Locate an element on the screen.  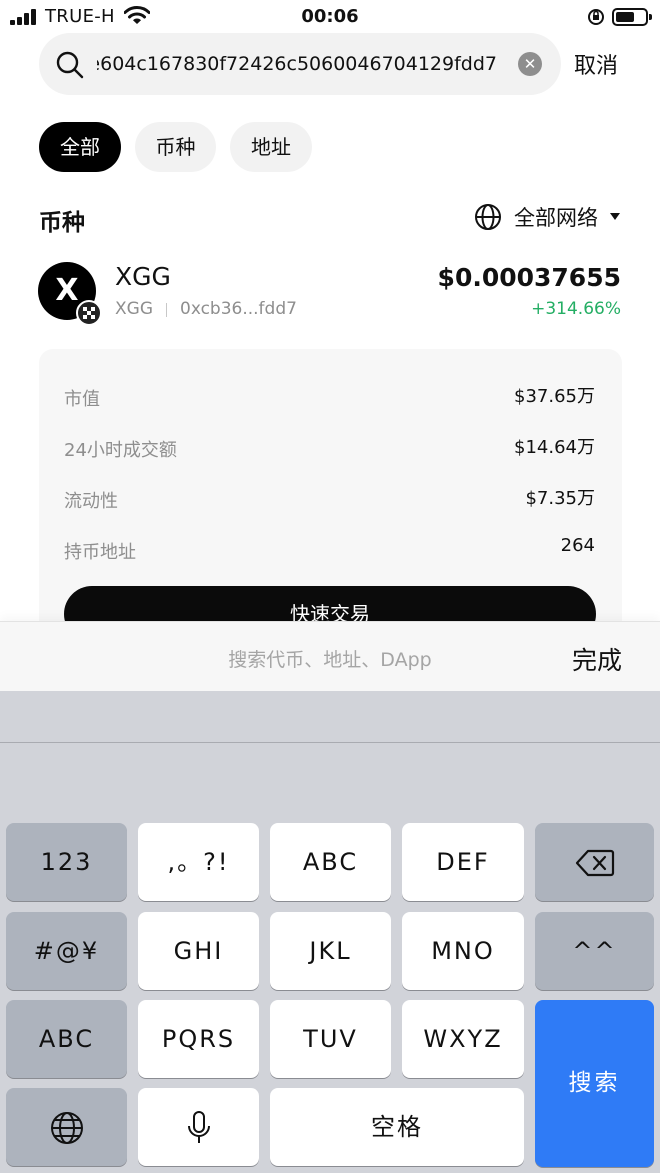
key-def: DEF is located at coordinates (463, 862).